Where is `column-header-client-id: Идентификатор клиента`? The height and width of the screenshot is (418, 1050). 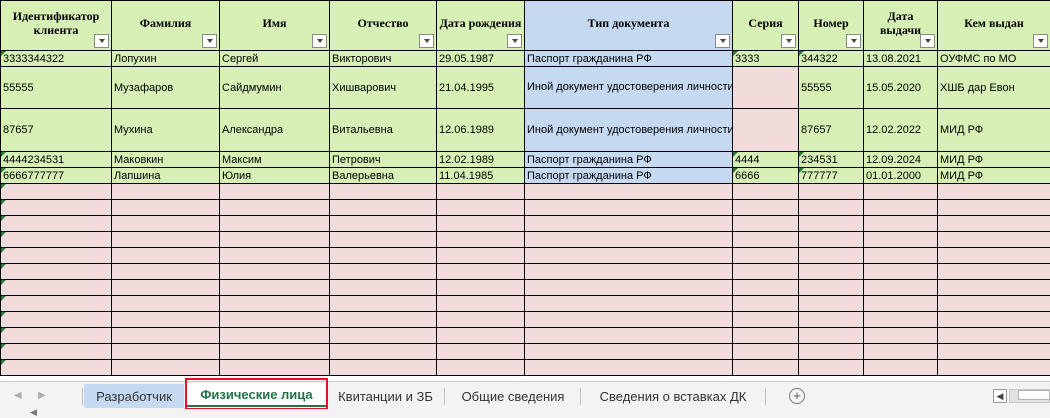 column-header-client-id: Идентификатор клиента is located at coordinates (56, 25).